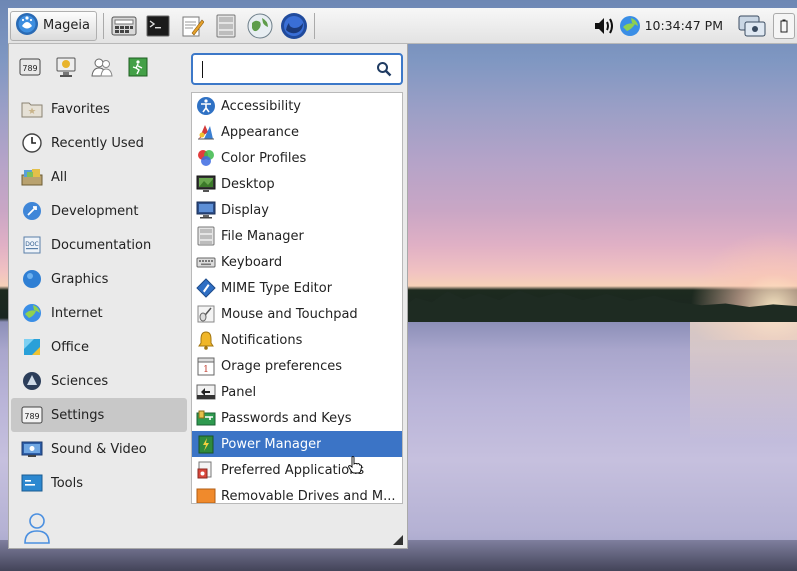  Describe the element at coordinates (99, 143) in the screenshot. I see `category-recently-used: Recently Used` at that location.